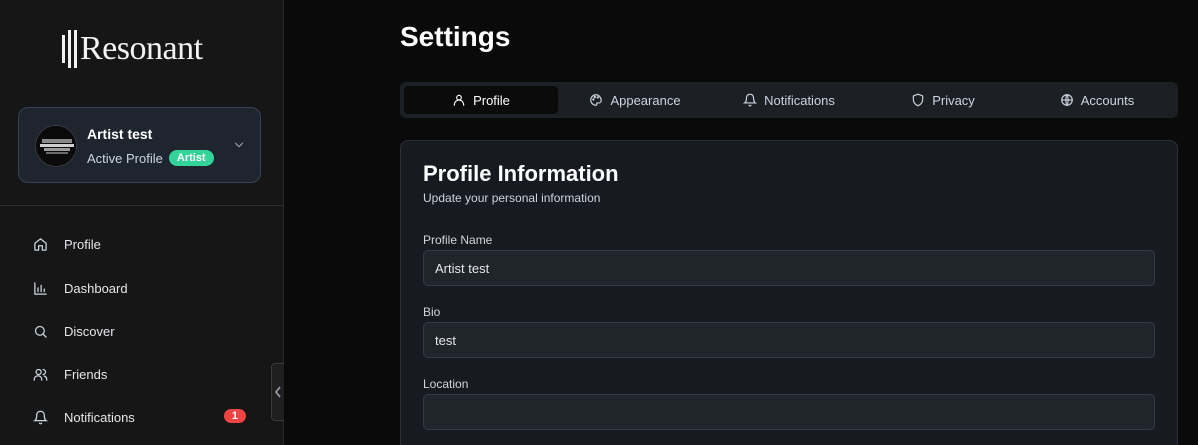 The height and width of the screenshot is (445, 1198). I want to click on search-icon, so click(40, 331).